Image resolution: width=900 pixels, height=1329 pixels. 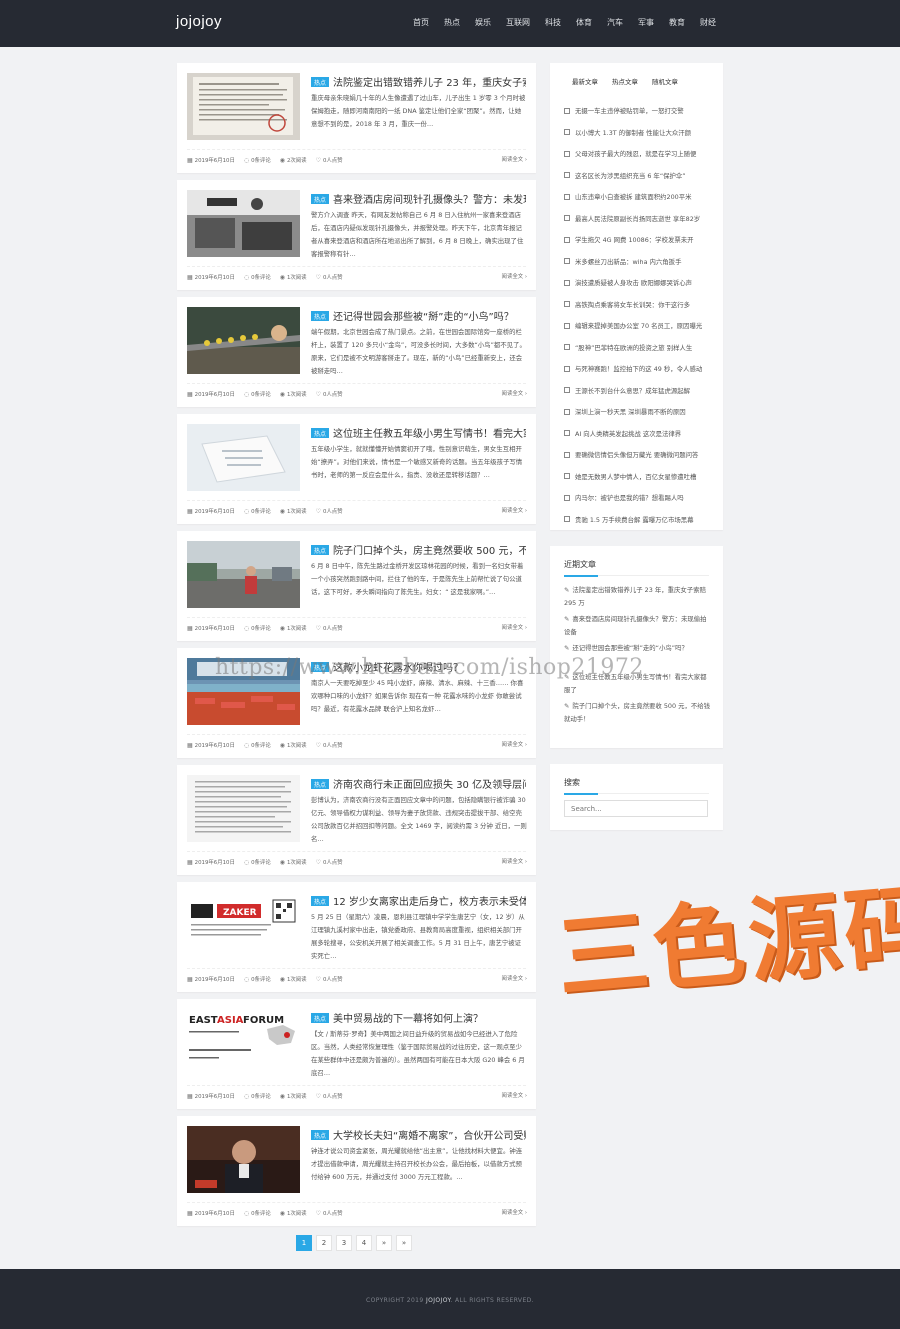 I want to click on sidebar-article-item: 山东违章小白查被拆 建筑面积约200平米, so click(x=639, y=197).